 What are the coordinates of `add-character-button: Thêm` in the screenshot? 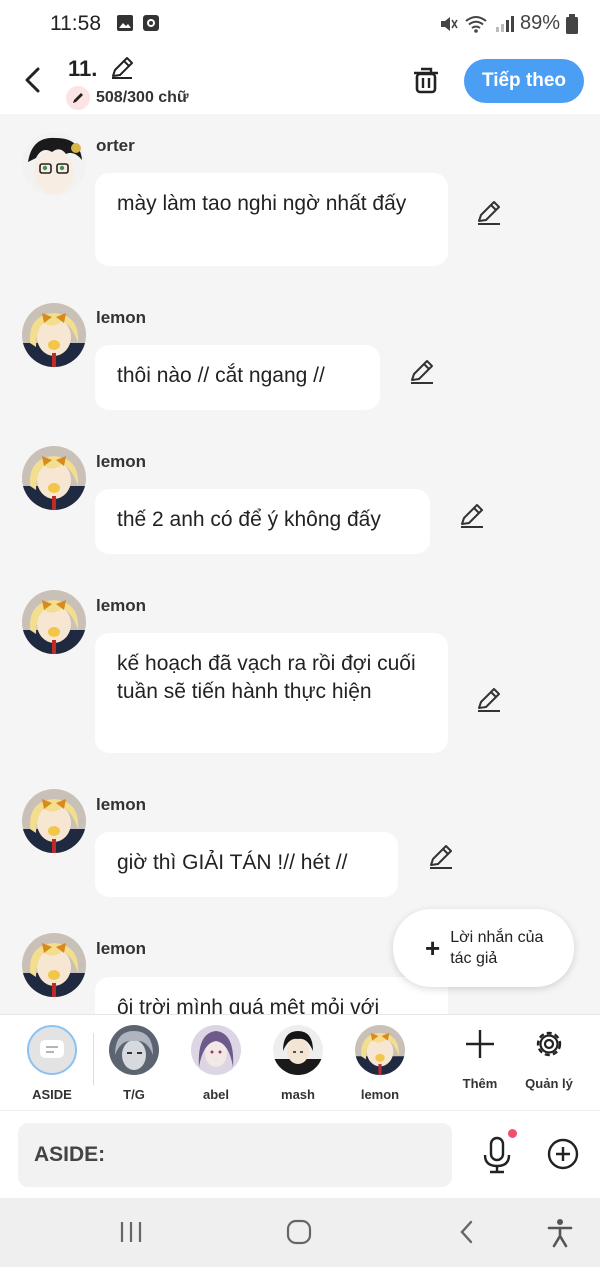 It's located at (480, 1059).